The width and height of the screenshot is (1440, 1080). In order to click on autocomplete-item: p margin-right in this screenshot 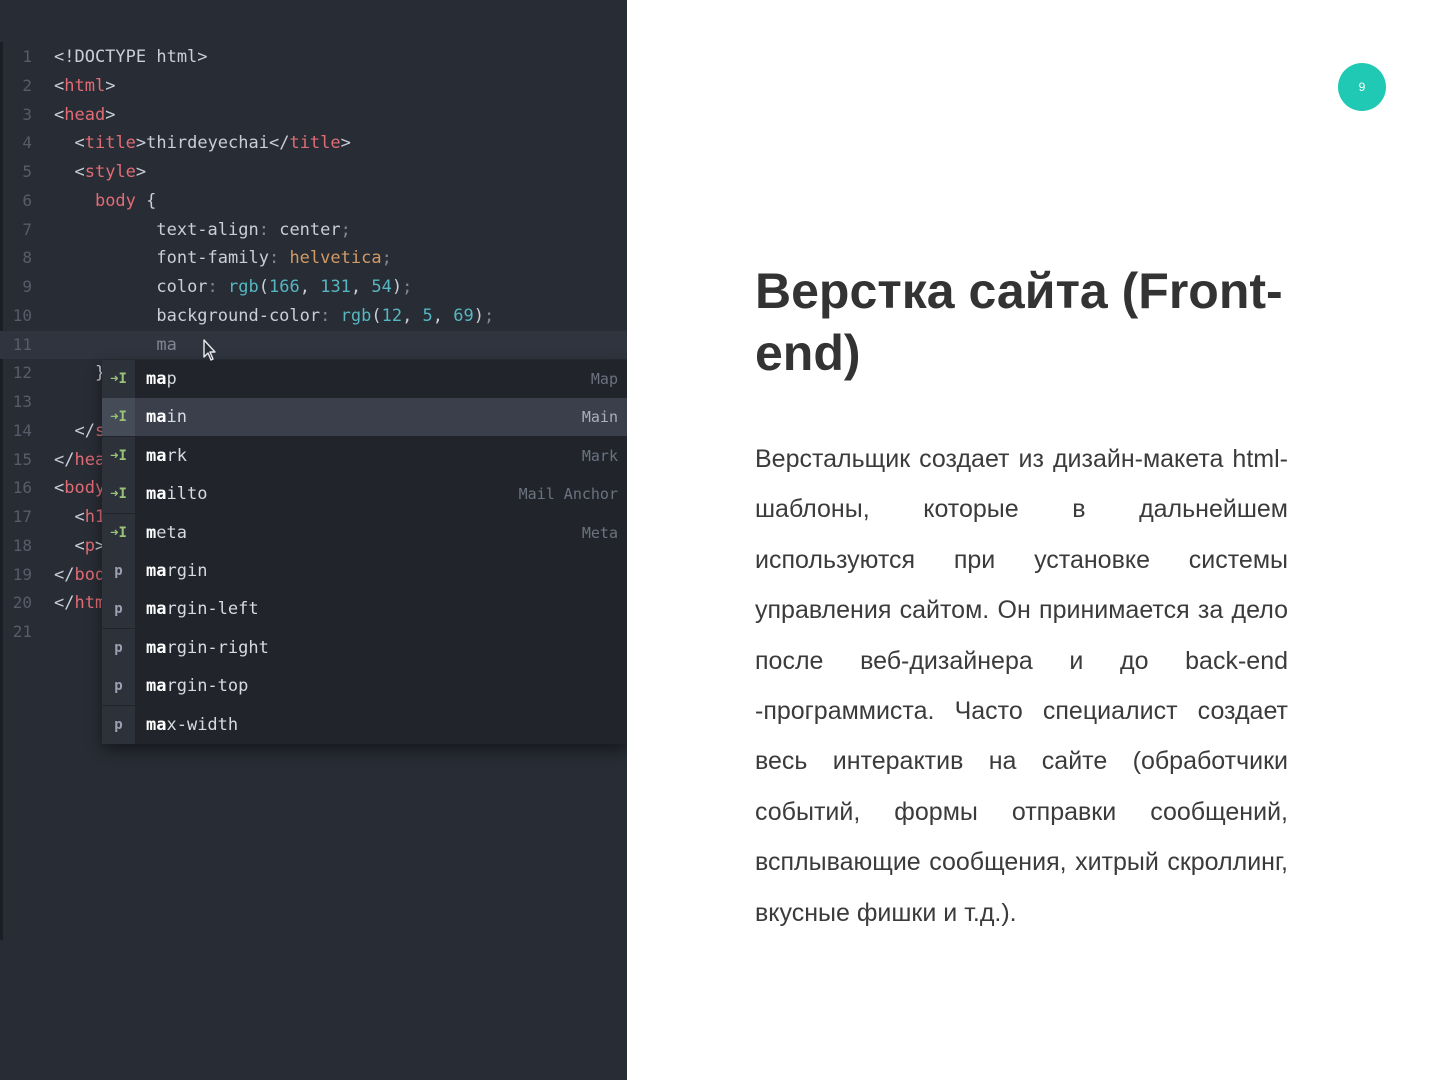, I will do `click(364, 647)`.